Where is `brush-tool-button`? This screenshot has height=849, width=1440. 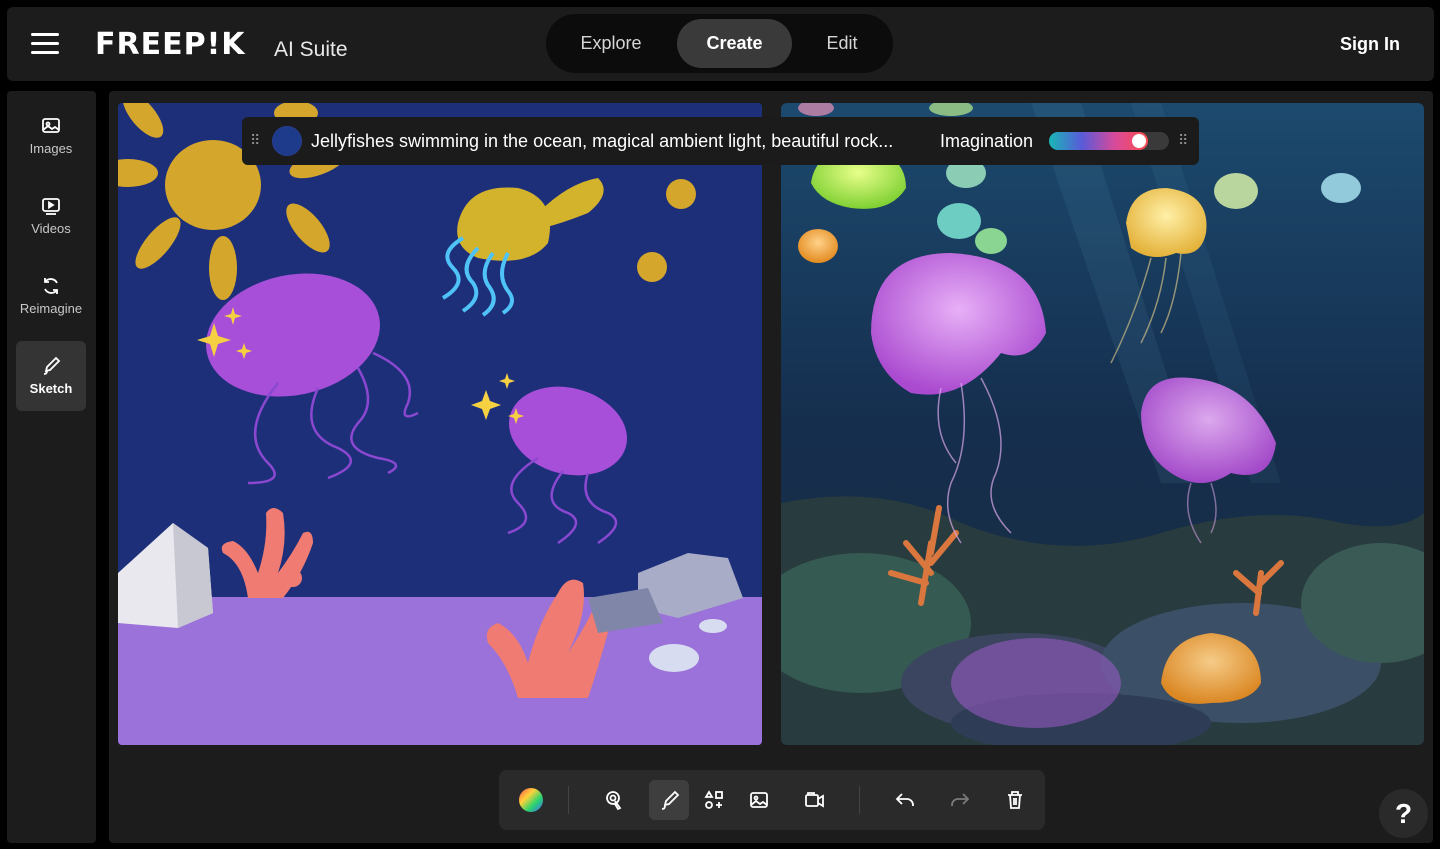
brush-tool-button is located at coordinates (669, 800).